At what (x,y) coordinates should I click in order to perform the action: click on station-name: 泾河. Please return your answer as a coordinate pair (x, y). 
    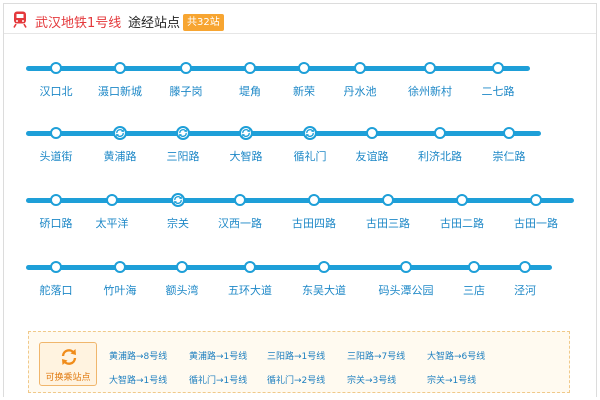
    Looking at the image, I should click on (525, 290).